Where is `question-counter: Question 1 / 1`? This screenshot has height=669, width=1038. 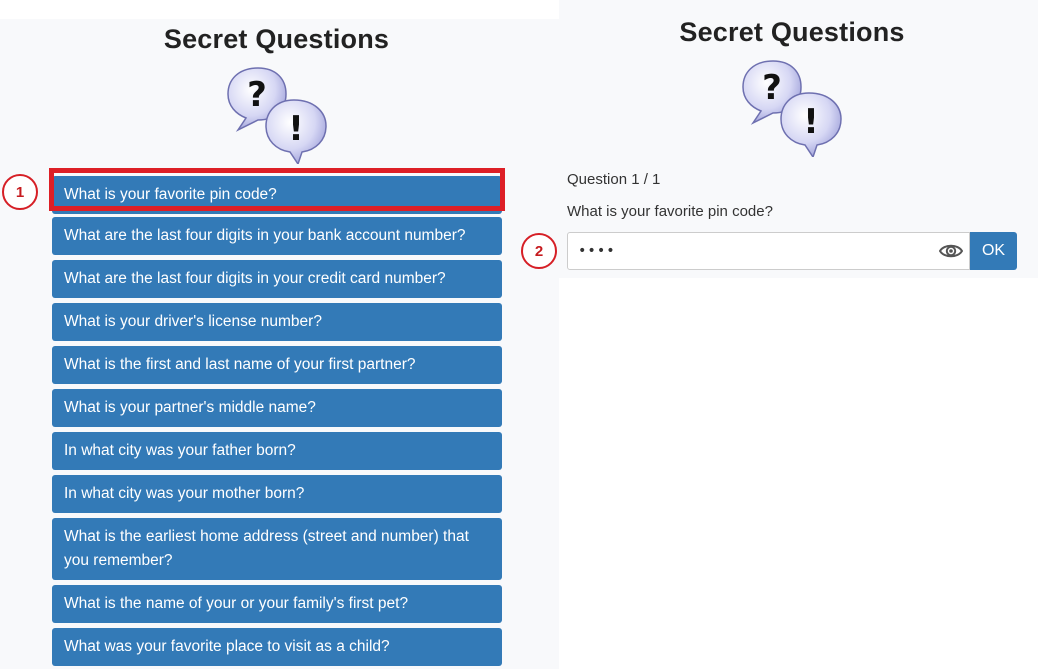
question-counter: Question 1 / 1 is located at coordinates (614, 179).